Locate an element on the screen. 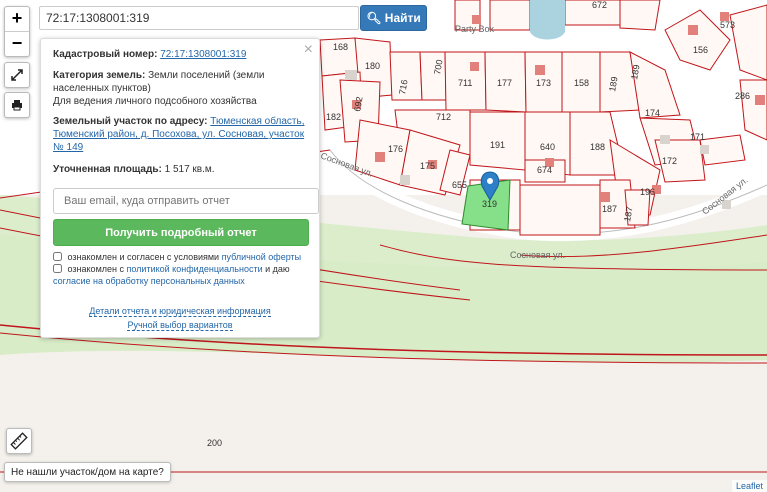 The width and height of the screenshot is (767, 492). cadastral-row: Кадастровый номер: 72:17:1308001:319 is located at coordinates (181, 54).